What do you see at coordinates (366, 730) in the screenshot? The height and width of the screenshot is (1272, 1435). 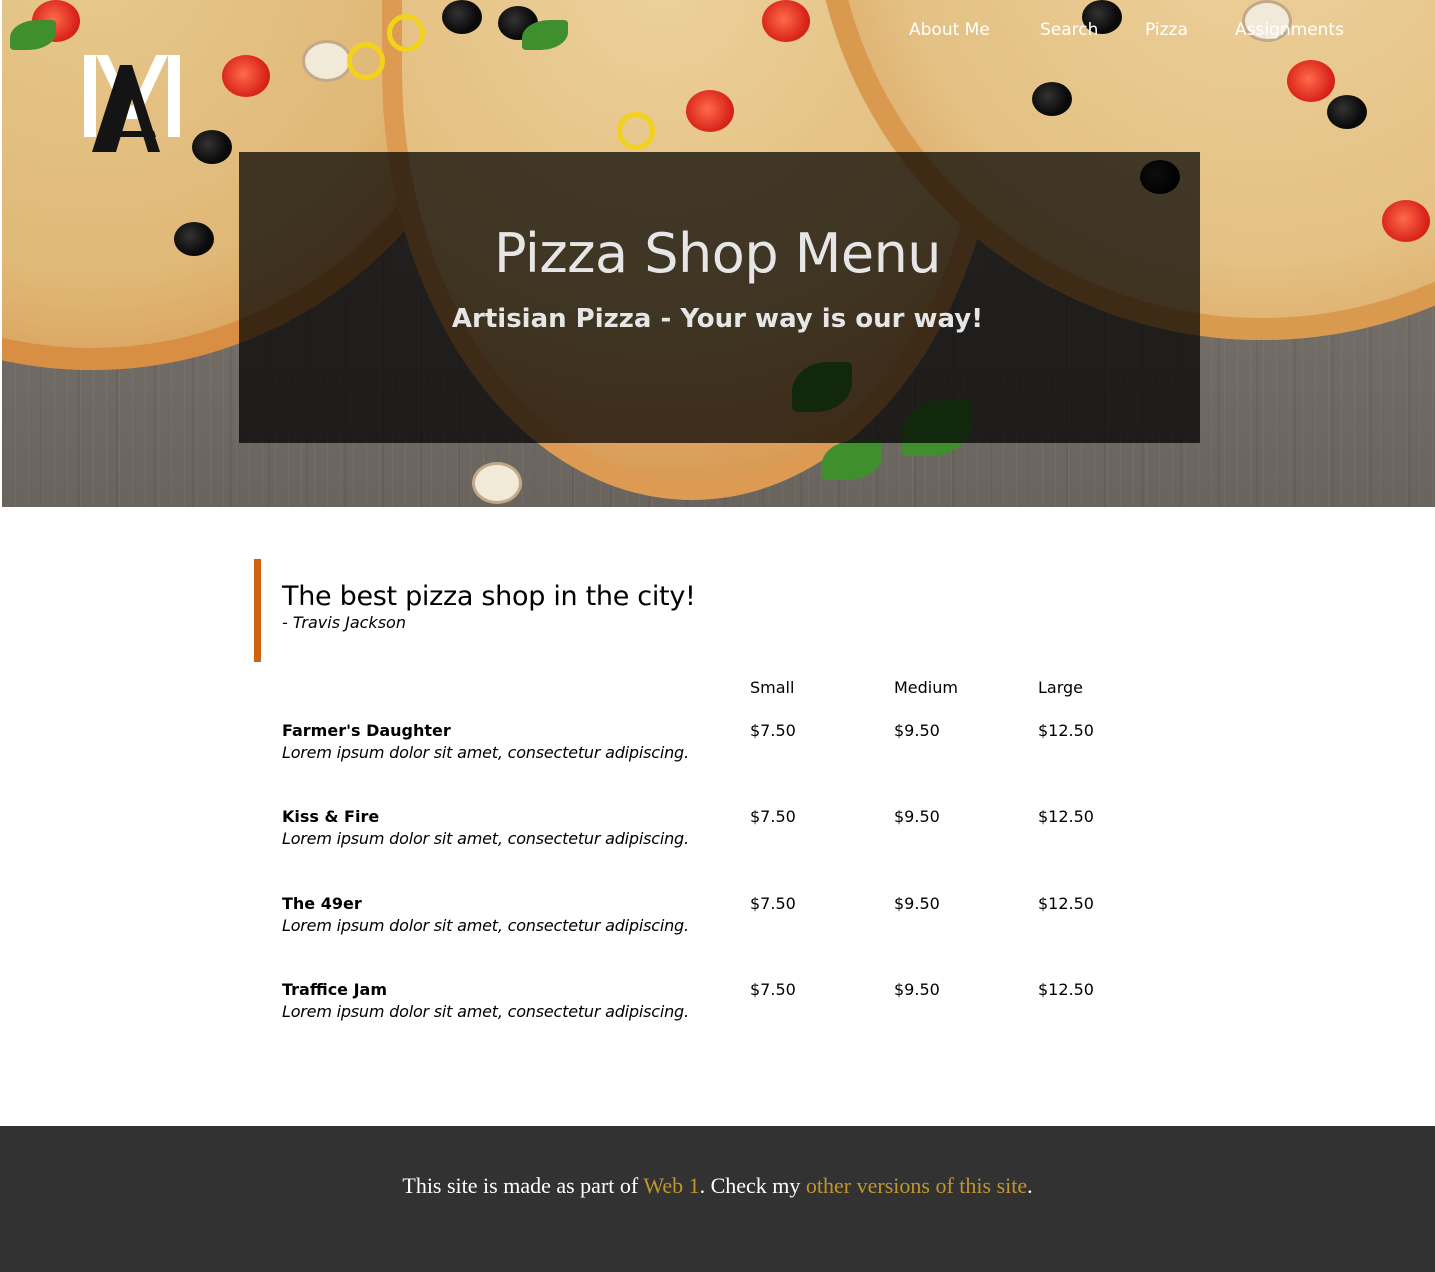 I see `pizza-name: Farmer's Daughter` at bounding box center [366, 730].